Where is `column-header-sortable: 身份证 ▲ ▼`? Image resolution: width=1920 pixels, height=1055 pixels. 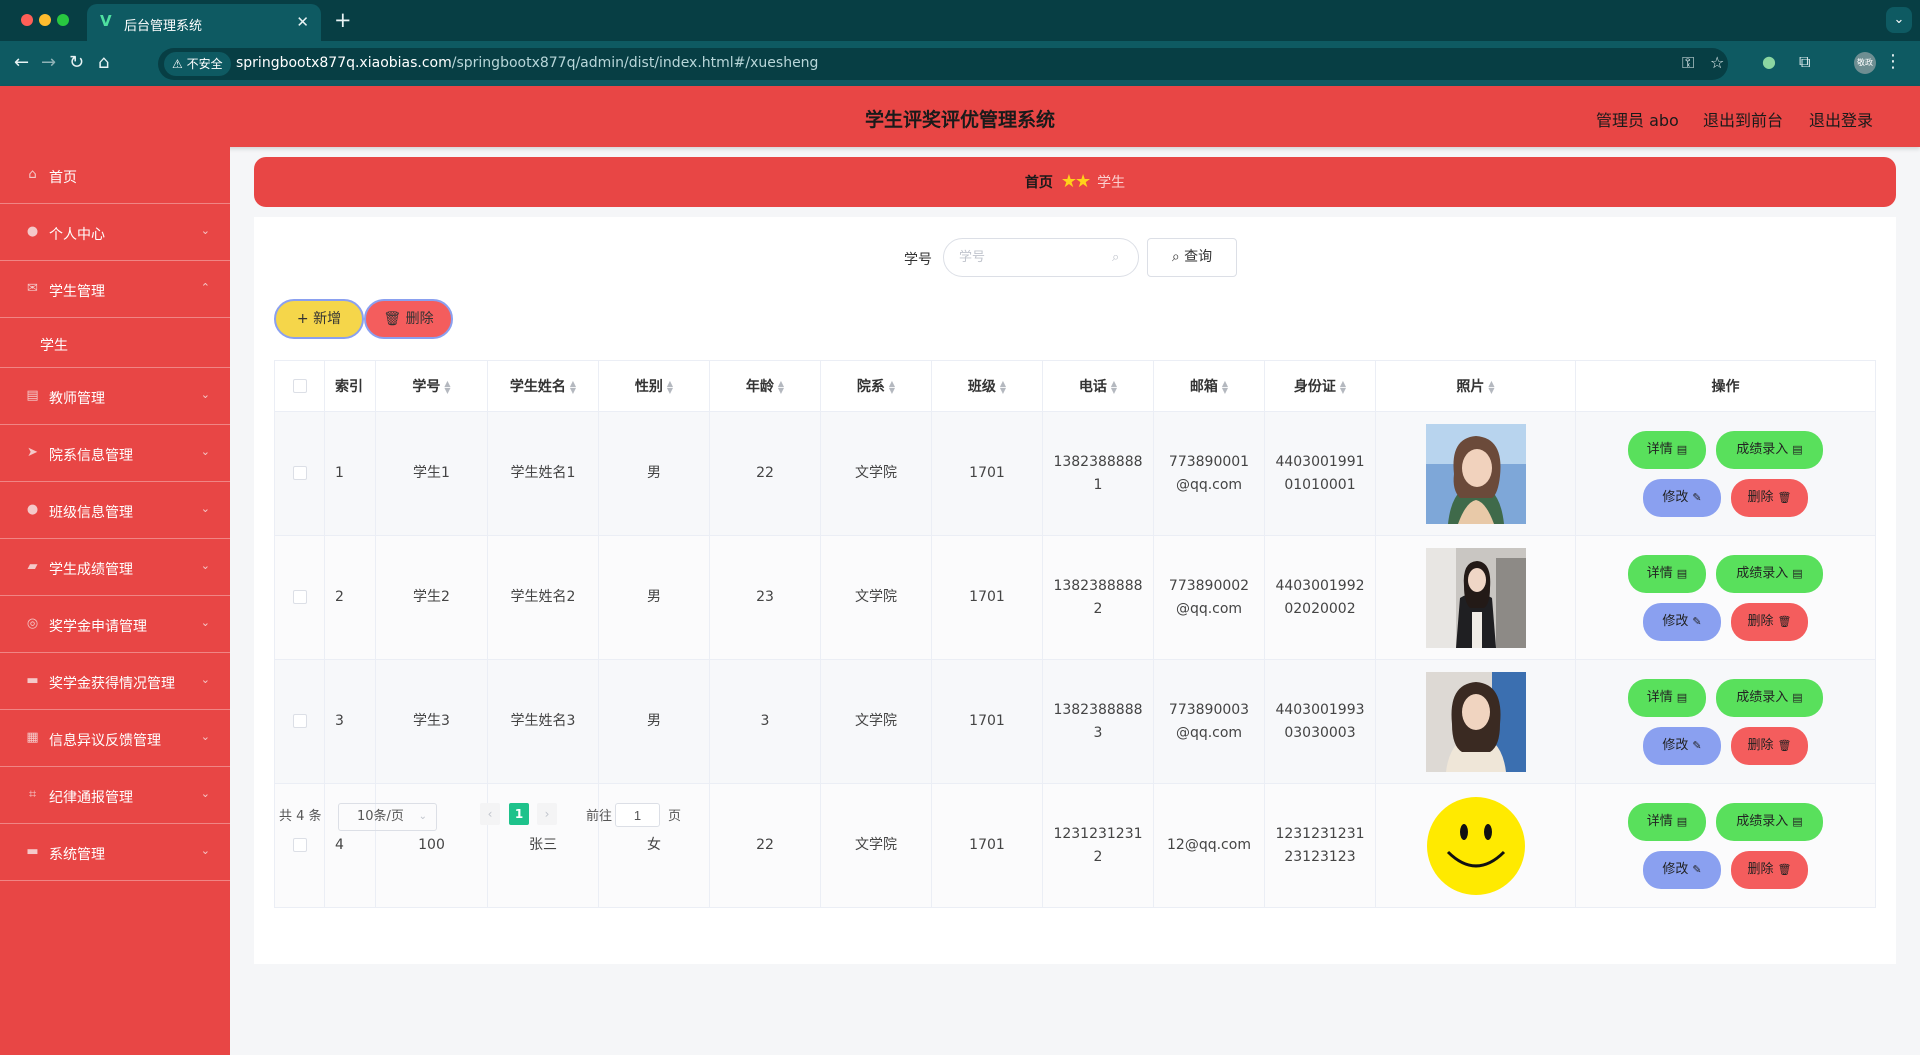
column-header-sortable: 身份证 ▲ ▼ is located at coordinates (1320, 386).